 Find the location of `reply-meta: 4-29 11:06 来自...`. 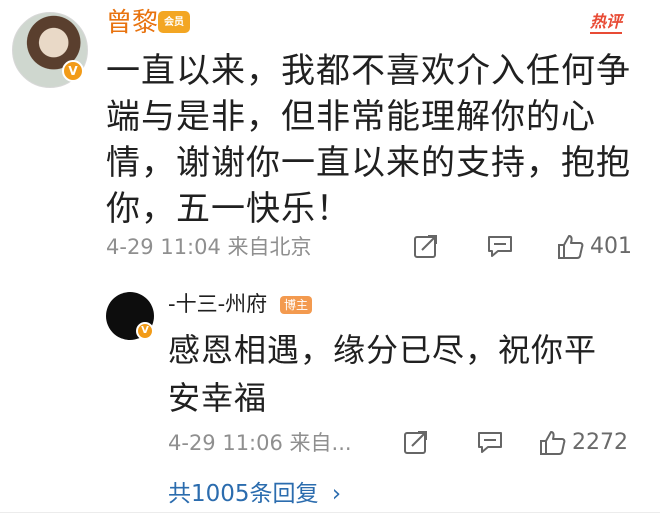

reply-meta: 4-29 11:06 来自... is located at coordinates (260, 443).